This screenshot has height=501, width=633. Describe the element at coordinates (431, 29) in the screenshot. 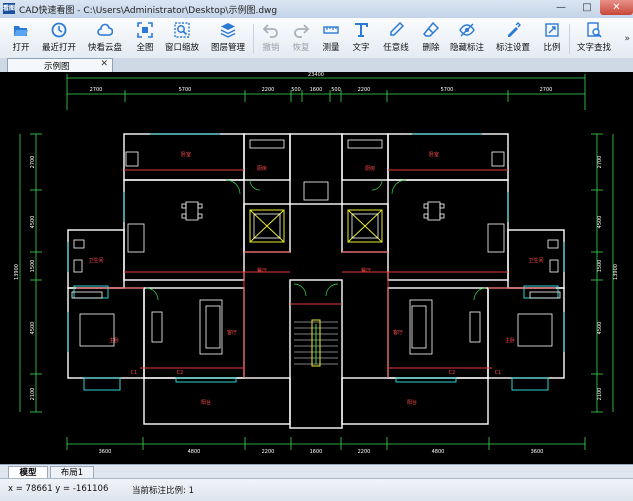

I see `eraser-icon` at that location.